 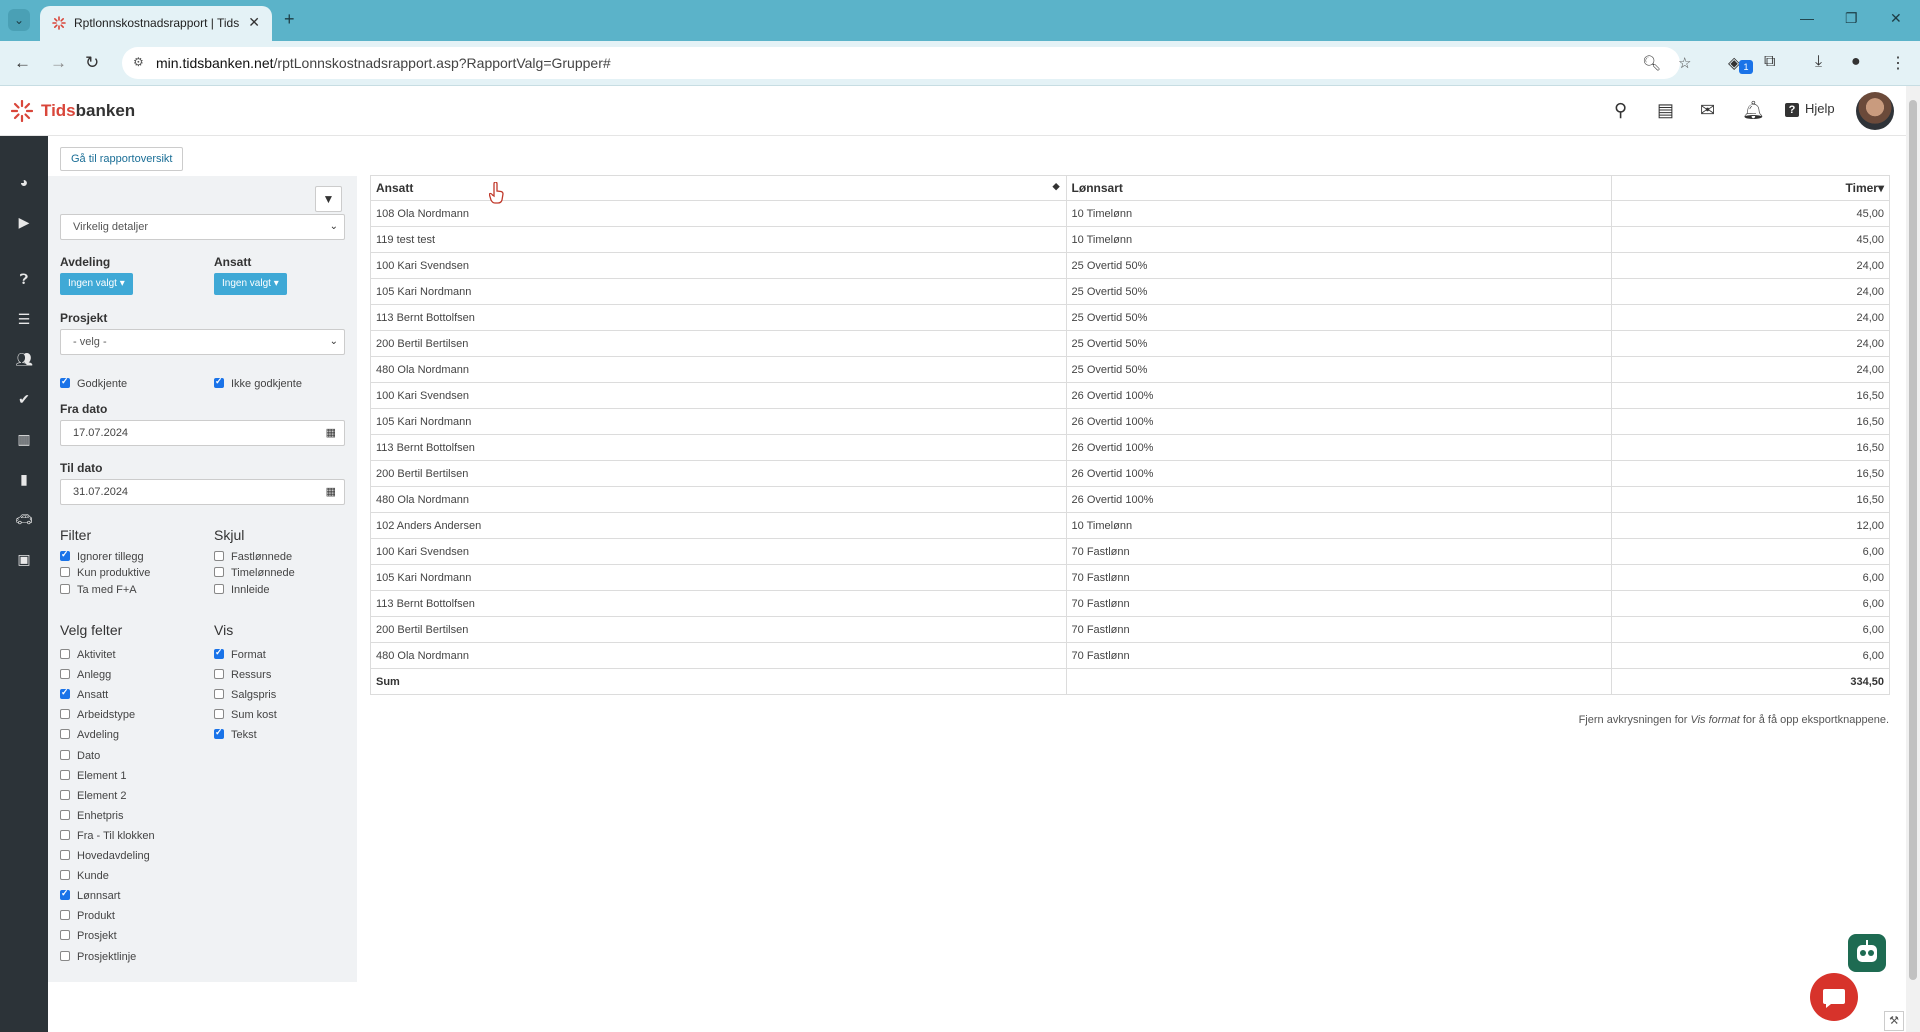 What do you see at coordinates (24, 319) in the screenshot?
I see `list-icon: ☰` at bounding box center [24, 319].